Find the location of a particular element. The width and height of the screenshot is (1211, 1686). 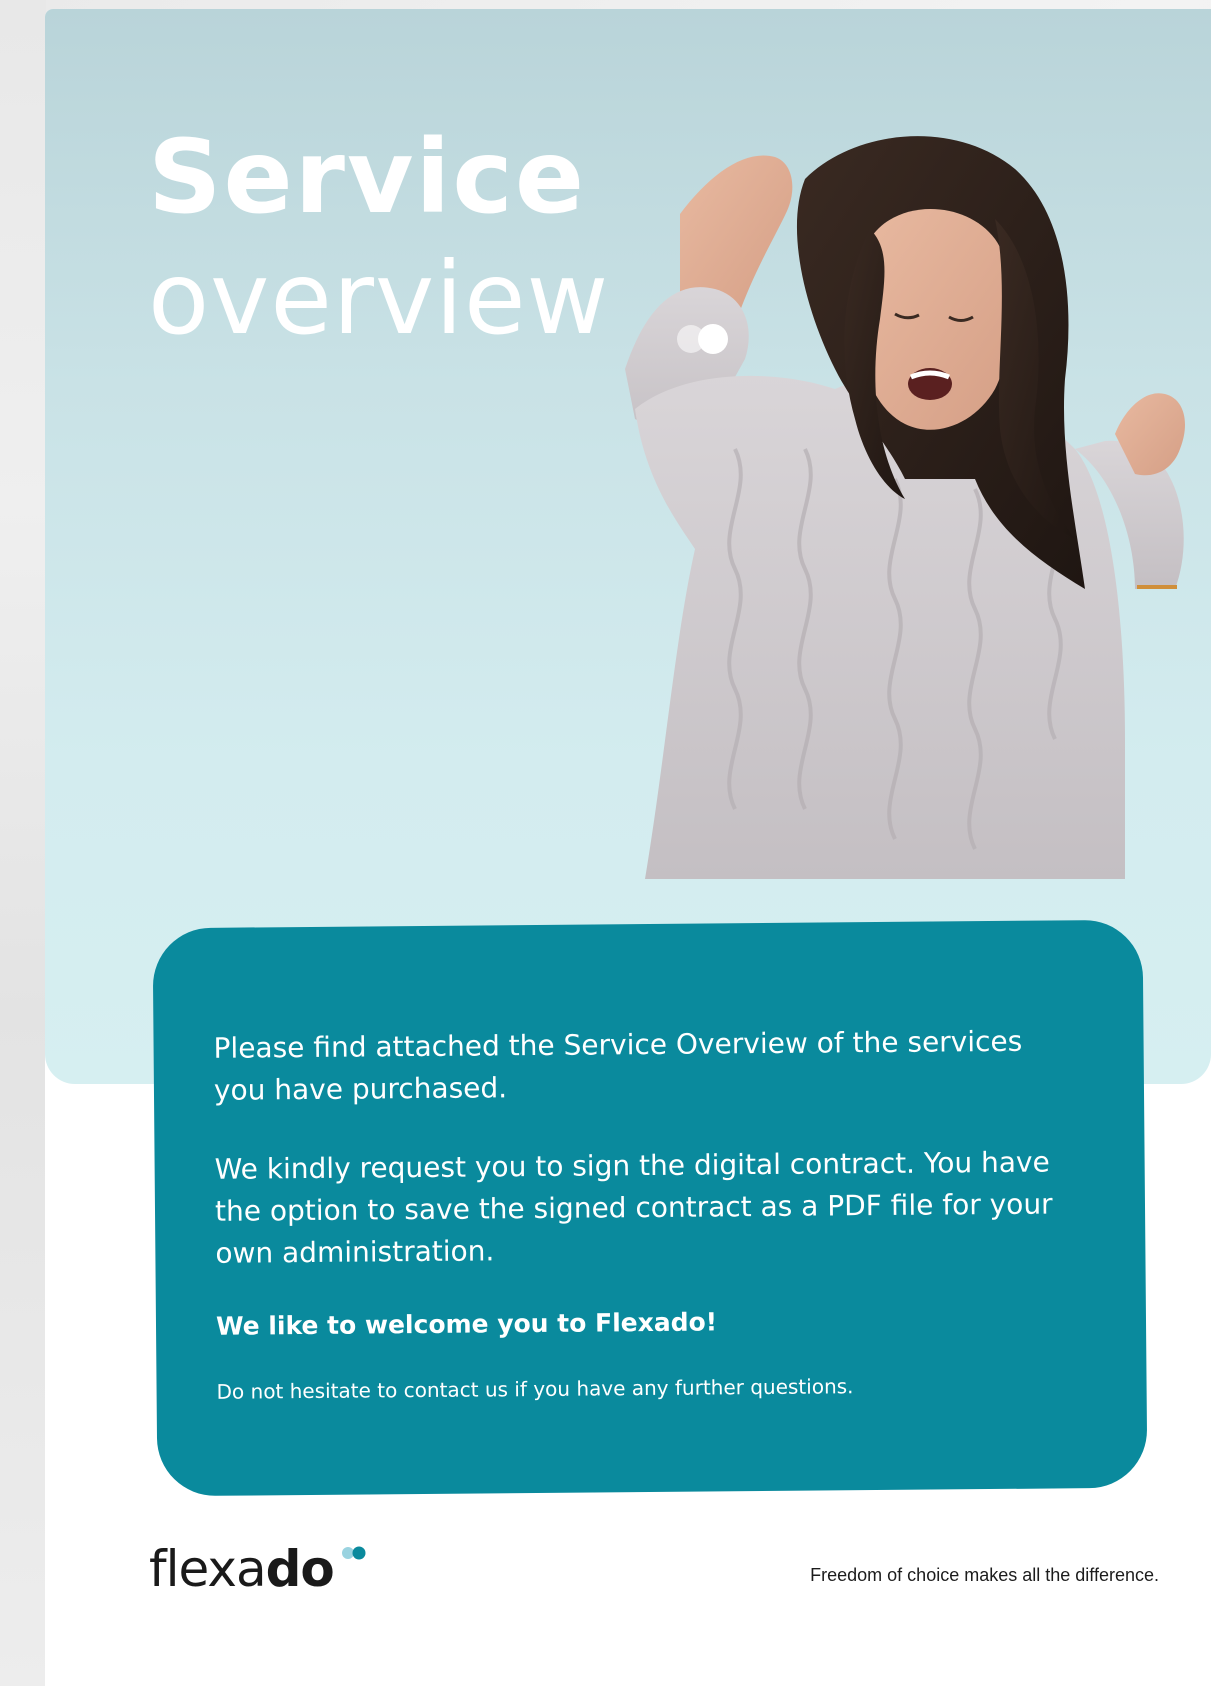

welcome-heading: We like to welcome you to Flexado! is located at coordinates (466, 1324).